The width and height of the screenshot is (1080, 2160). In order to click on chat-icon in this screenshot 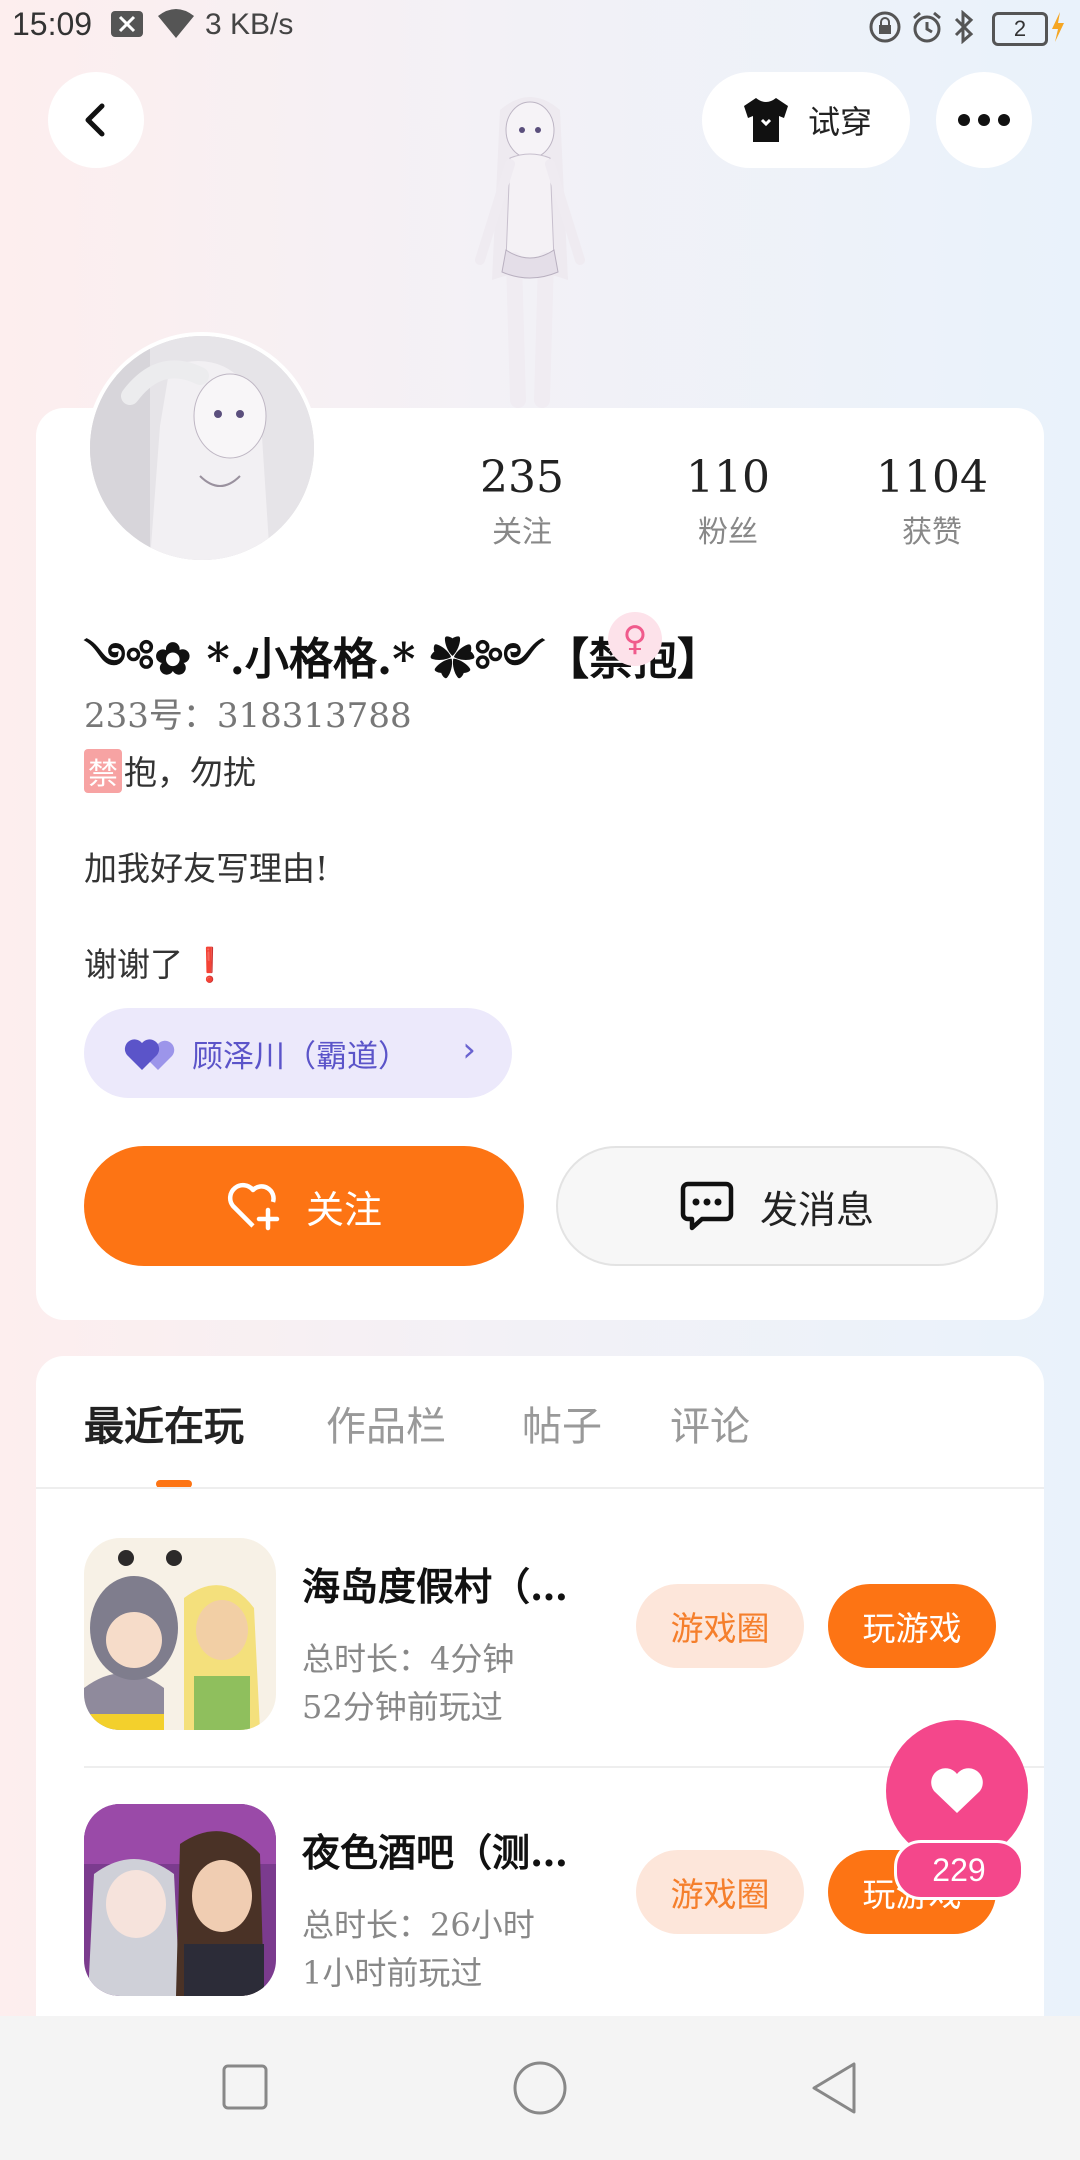, I will do `click(707, 1206)`.